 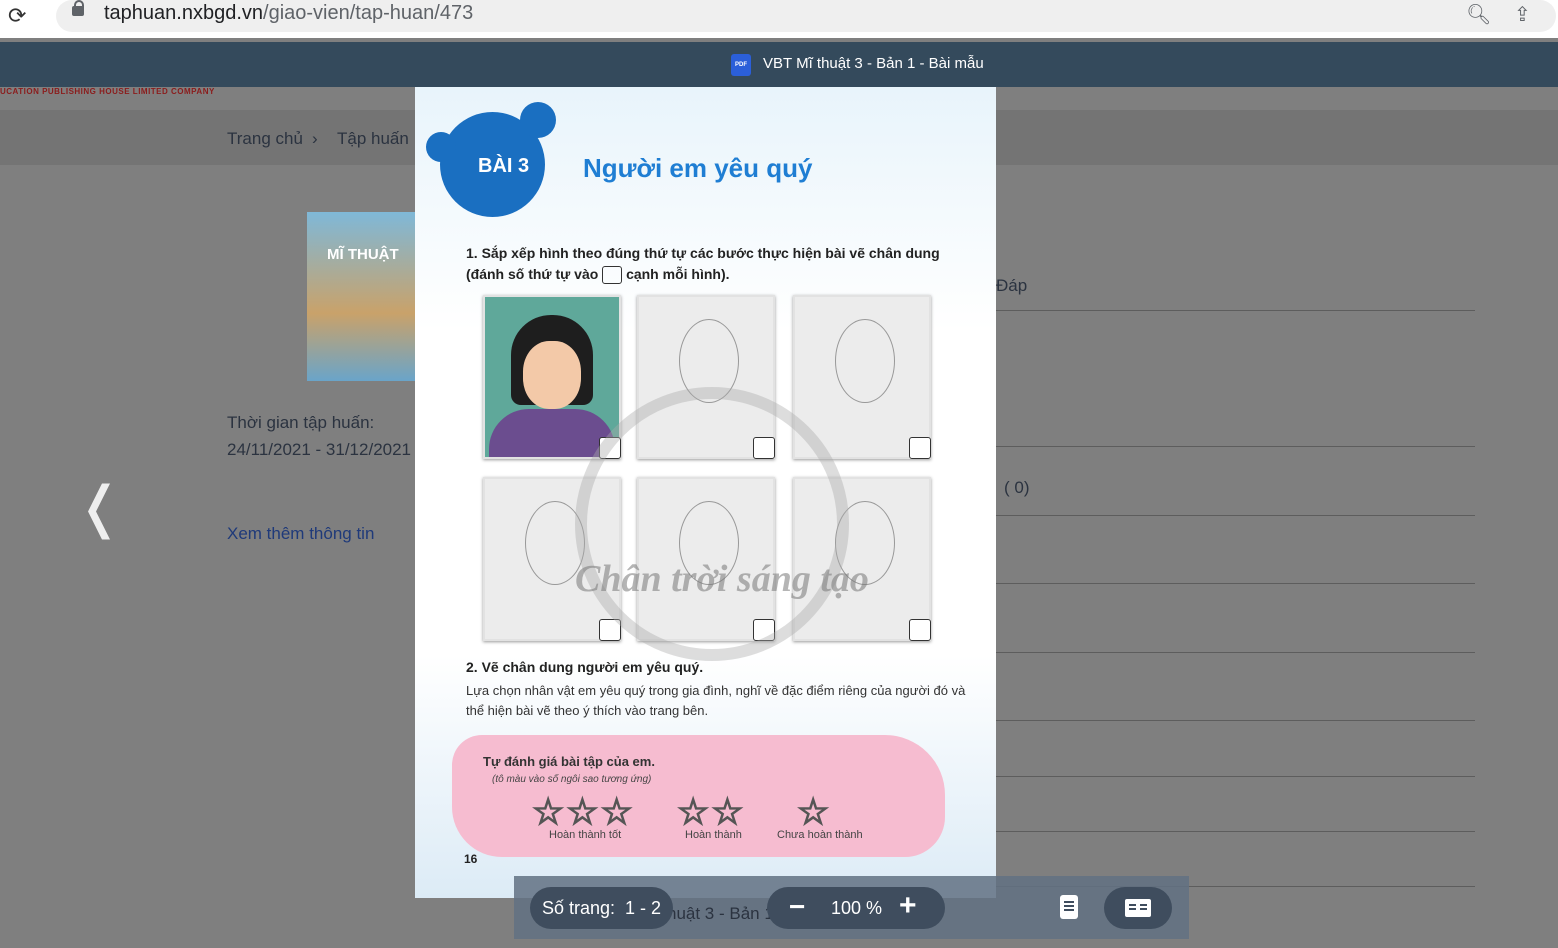 I want to click on watermark-logo, so click(x=712, y=524).